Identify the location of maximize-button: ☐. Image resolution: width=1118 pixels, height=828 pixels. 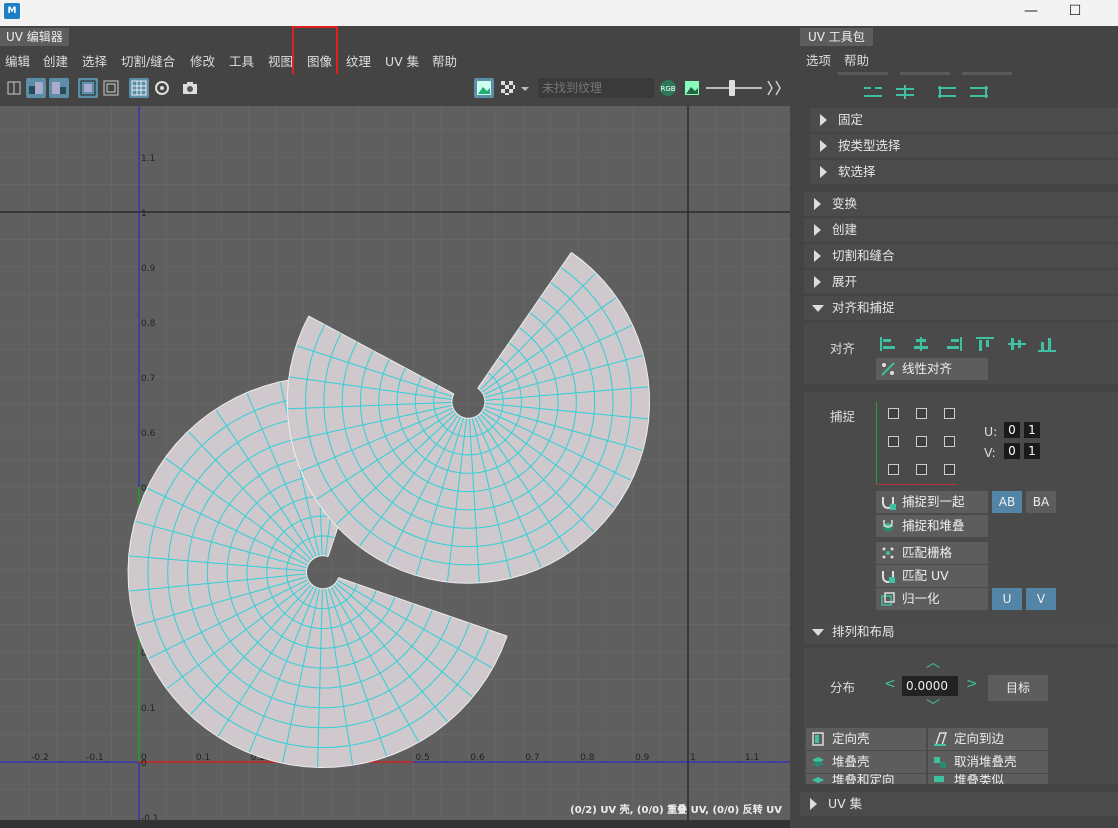
(1075, 12).